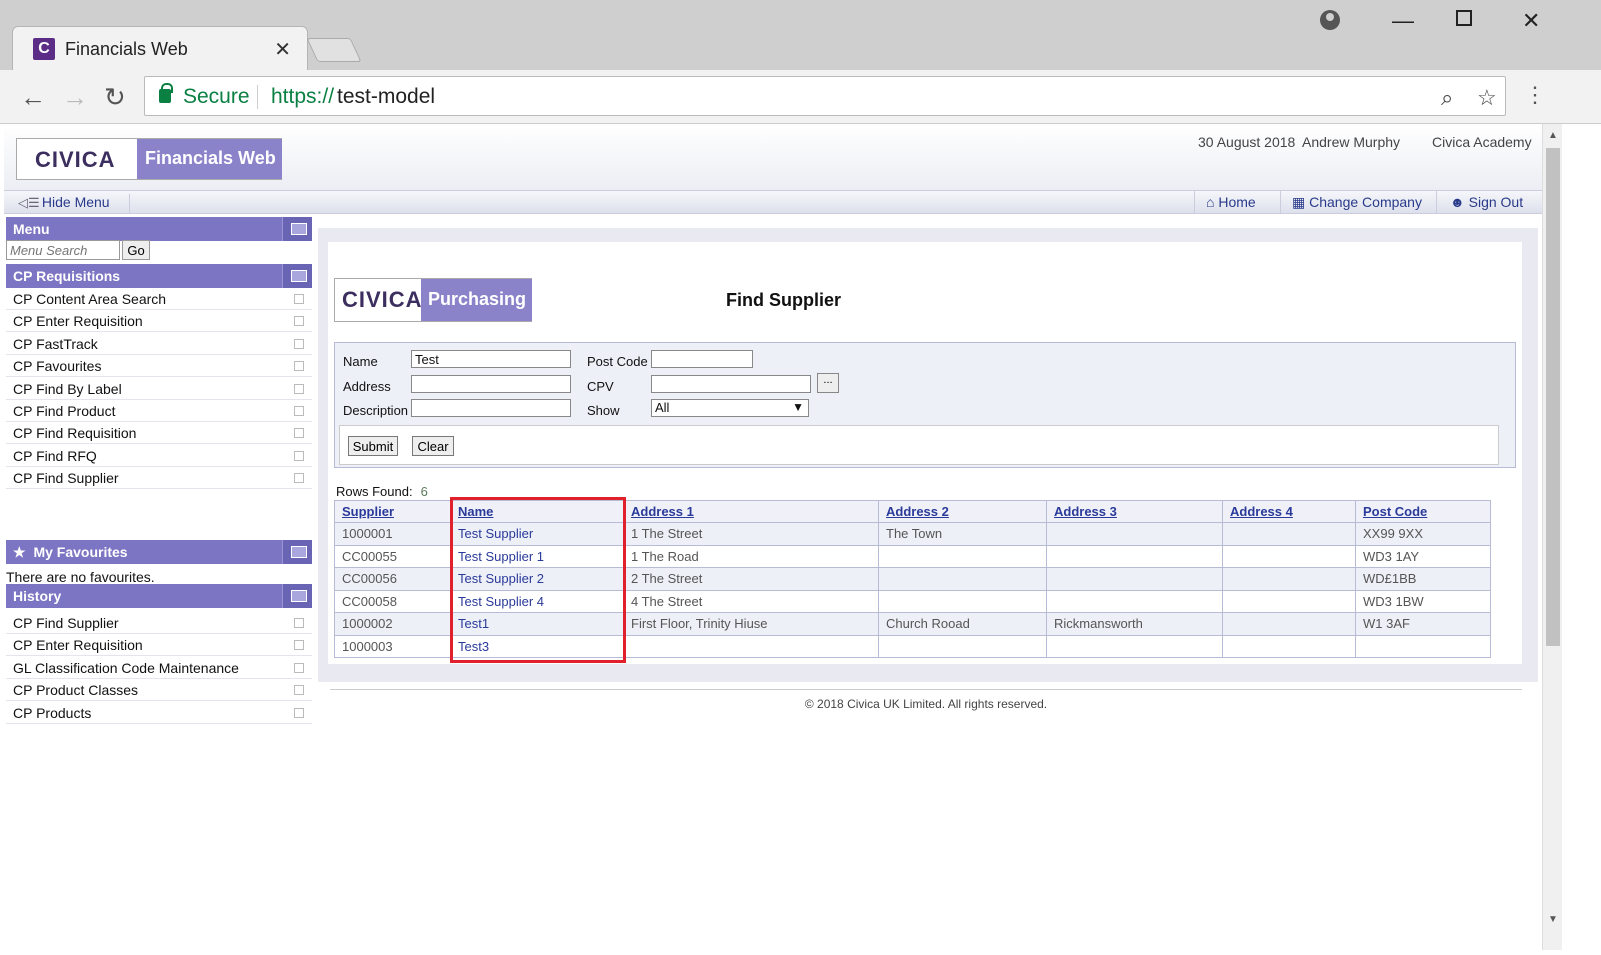  What do you see at coordinates (537, 534) in the screenshot?
I see `name-cell: Test Supplier` at bounding box center [537, 534].